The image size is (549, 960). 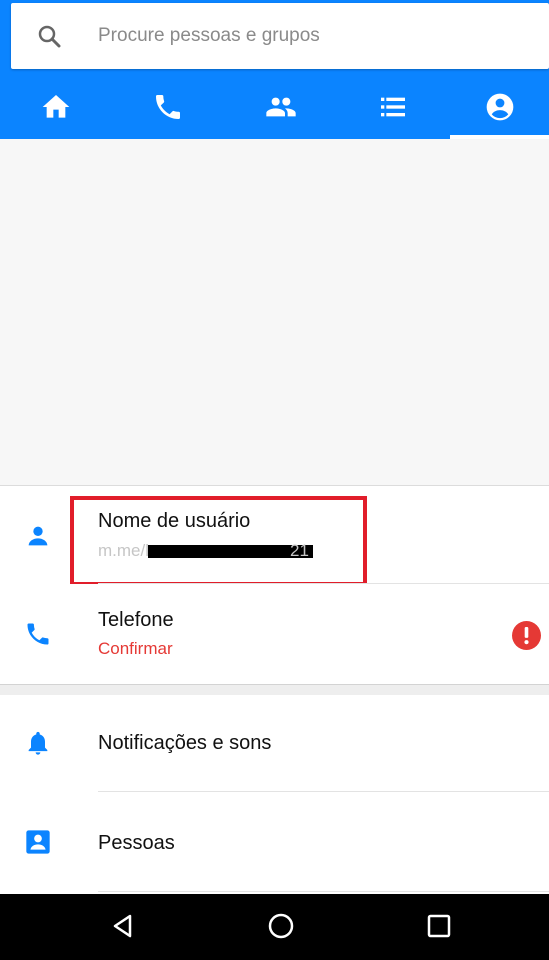 I want to click on tab-people, so click(x=281, y=106).